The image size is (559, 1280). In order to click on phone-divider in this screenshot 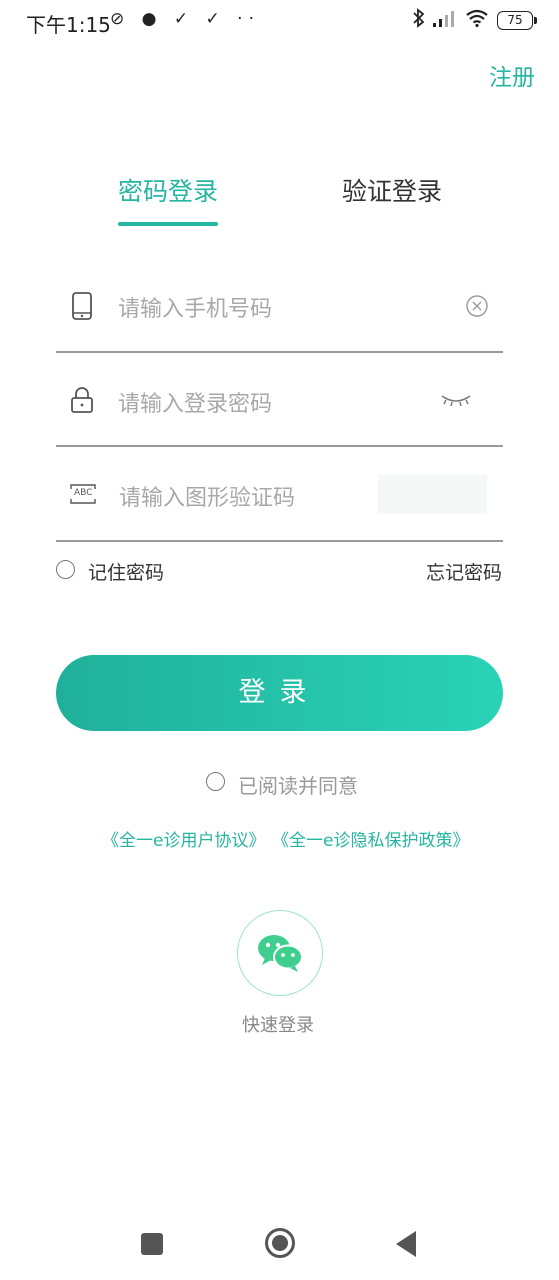, I will do `click(279, 352)`.